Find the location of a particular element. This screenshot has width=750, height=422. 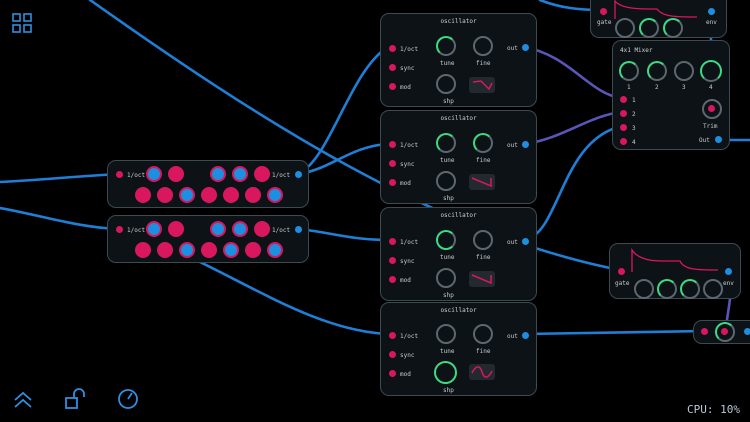

clock-icon is located at coordinates (128, 399).